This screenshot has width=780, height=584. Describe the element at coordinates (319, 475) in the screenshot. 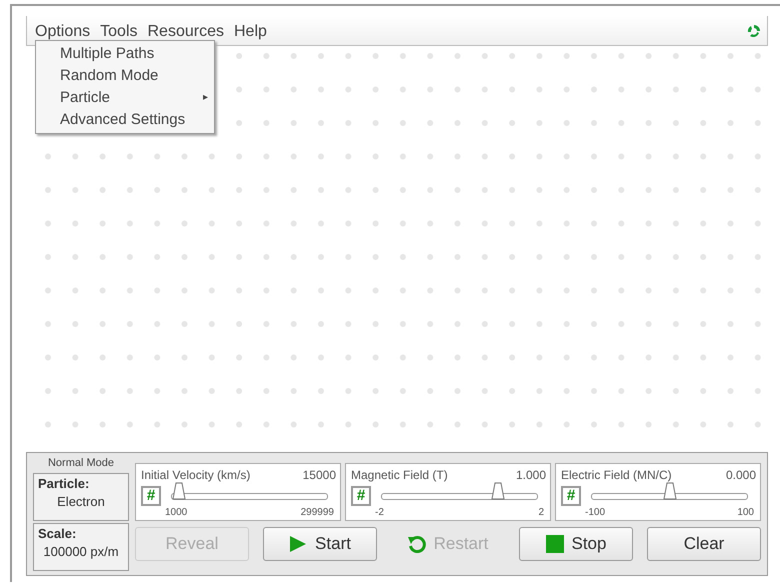

I see `slider-reading: 15000` at that location.